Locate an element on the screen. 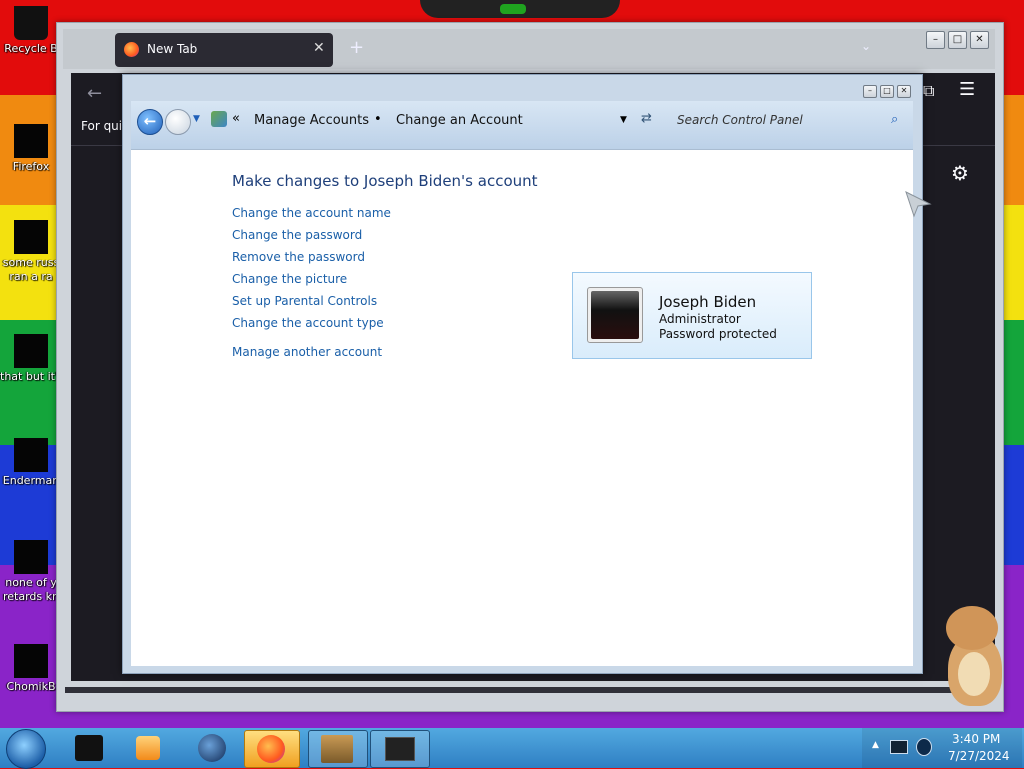 Image resolution: width=1024 pixels, height=769 pixels. cp-close-button: ✕ is located at coordinates (904, 91).